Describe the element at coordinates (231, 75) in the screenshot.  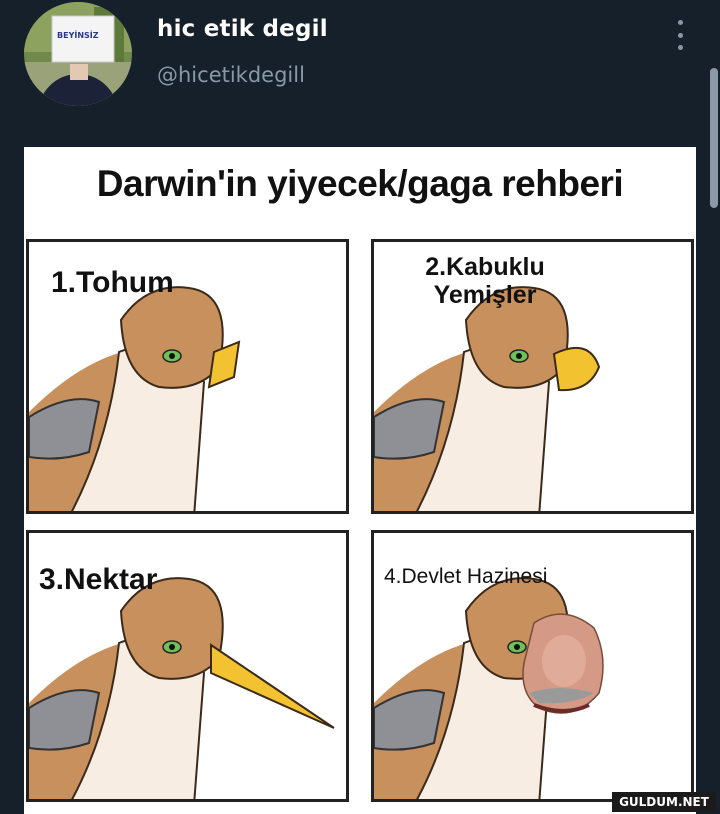
I see `user-handle: @hicetikdegill` at that location.